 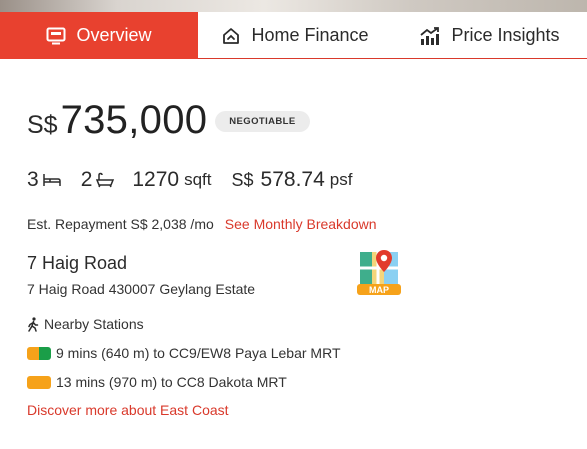 I want to click on bathtub-icon, so click(x=105, y=180).